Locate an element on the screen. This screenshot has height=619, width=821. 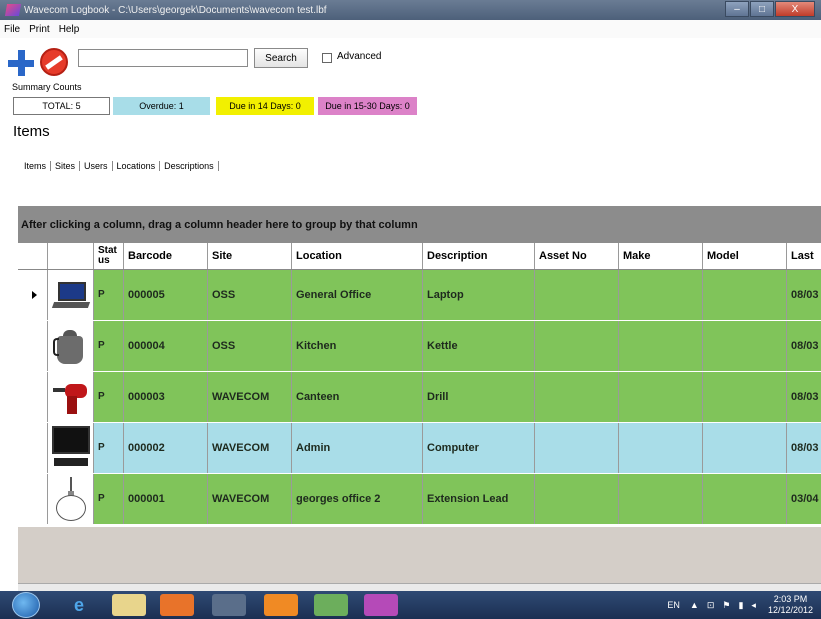
tab-items: Items is located at coordinates (36, 166).